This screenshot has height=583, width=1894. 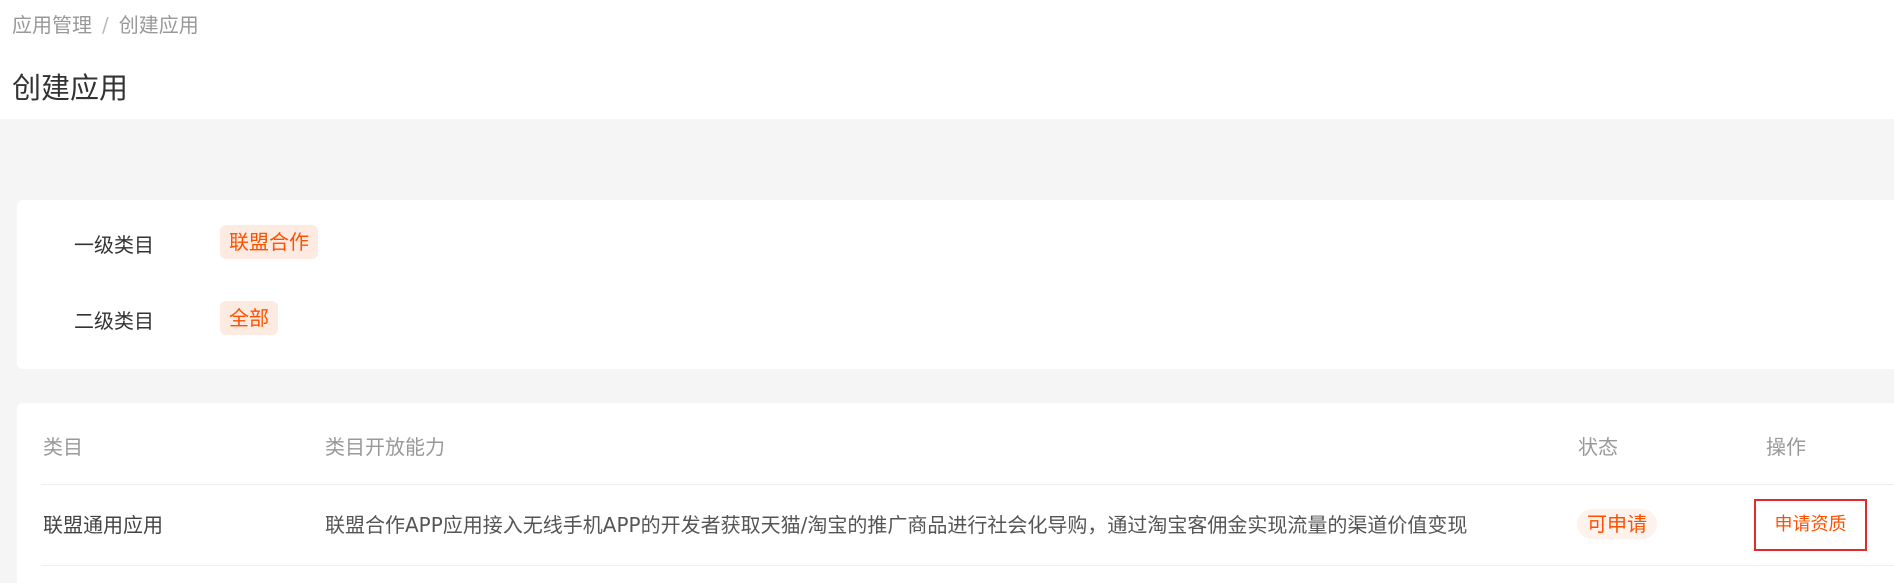 What do you see at coordinates (385, 447) in the screenshot?
I see `column-header-capability: 类目开放能力` at bounding box center [385, 447].